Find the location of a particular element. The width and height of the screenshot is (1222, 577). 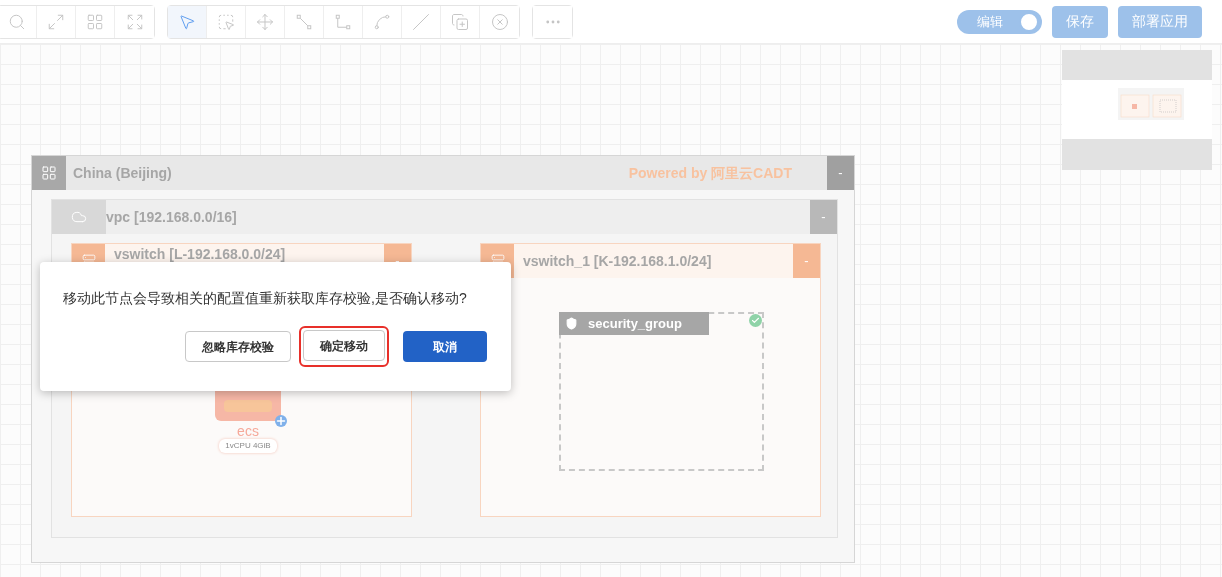

vswitch-title: vswitch [L-192.168.0.0/24] is located at coordinates (200, 254).